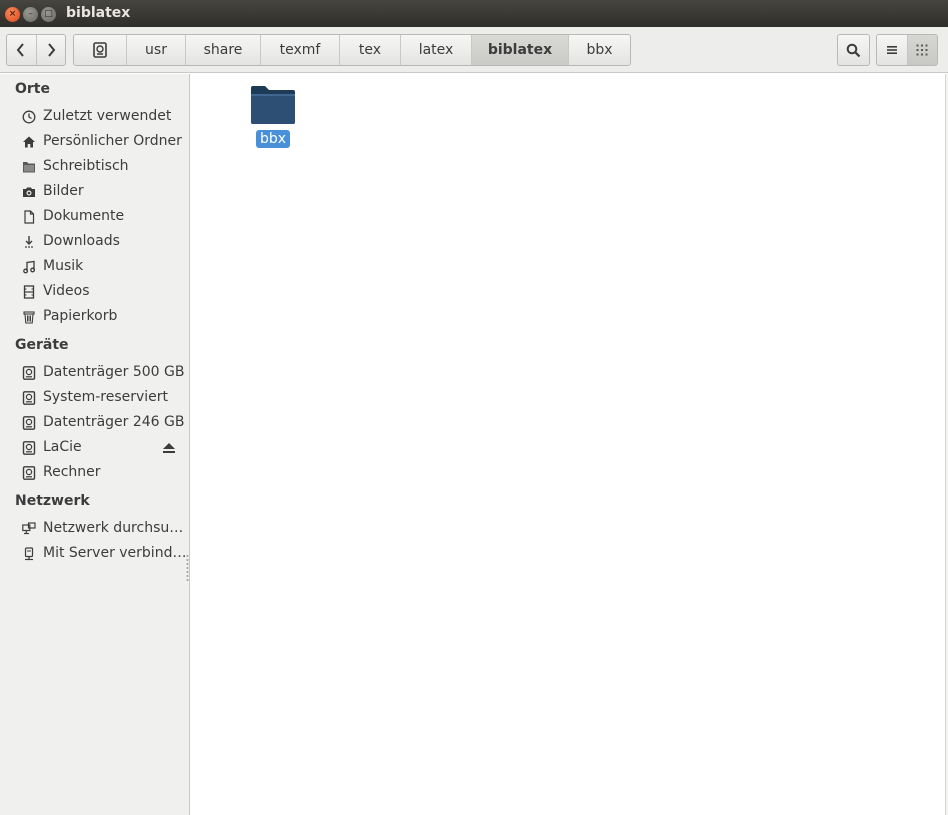 The height and width of the screenshot is (815, 948). I want to click on window-maximize-button: □, so click(48, 14).